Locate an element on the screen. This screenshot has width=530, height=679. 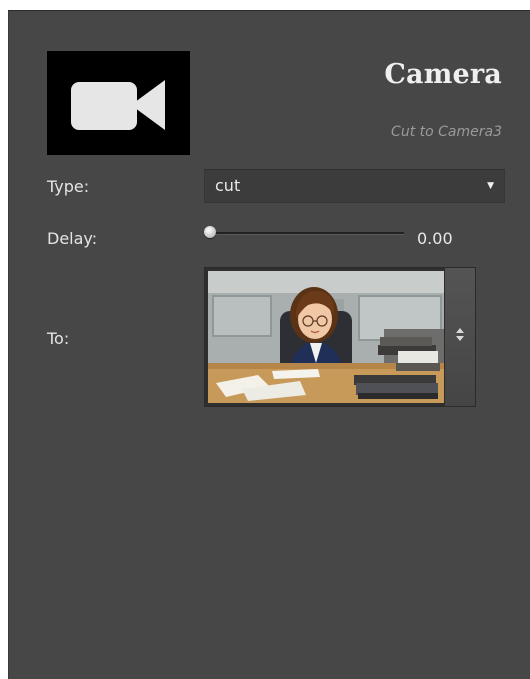
type-select: cut ▼ is located at coordinates (354, 186).